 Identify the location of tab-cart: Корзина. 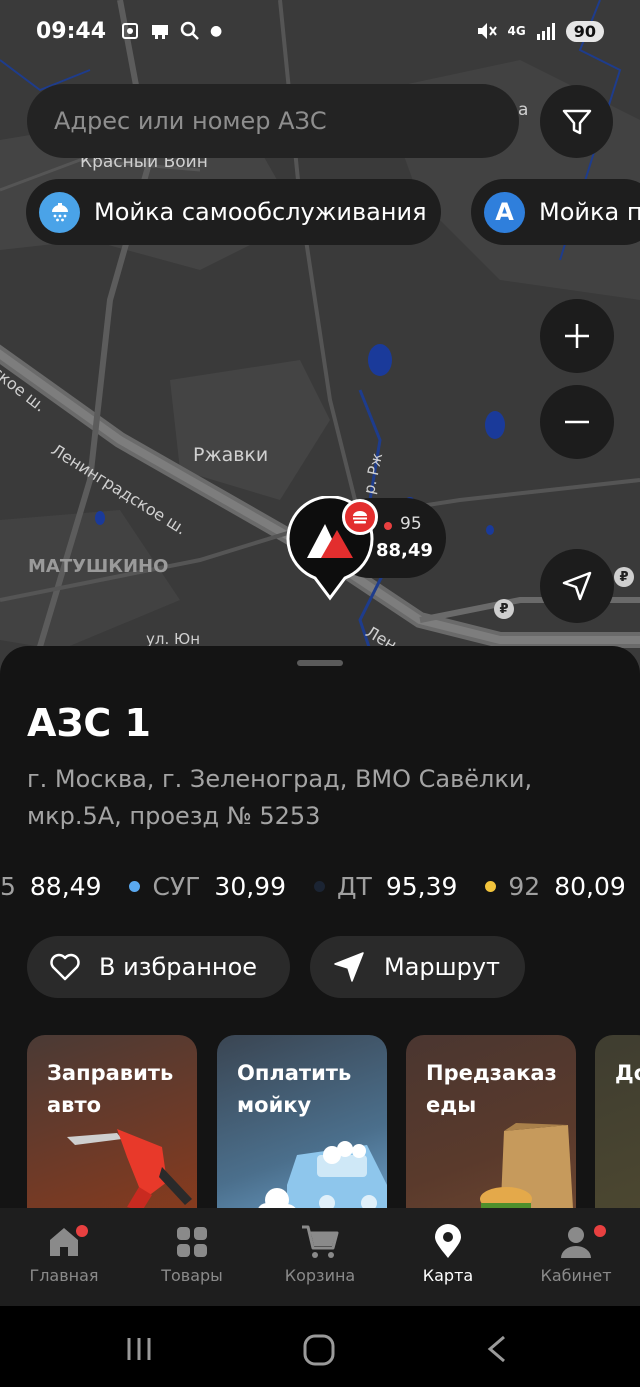
(320, 1257).